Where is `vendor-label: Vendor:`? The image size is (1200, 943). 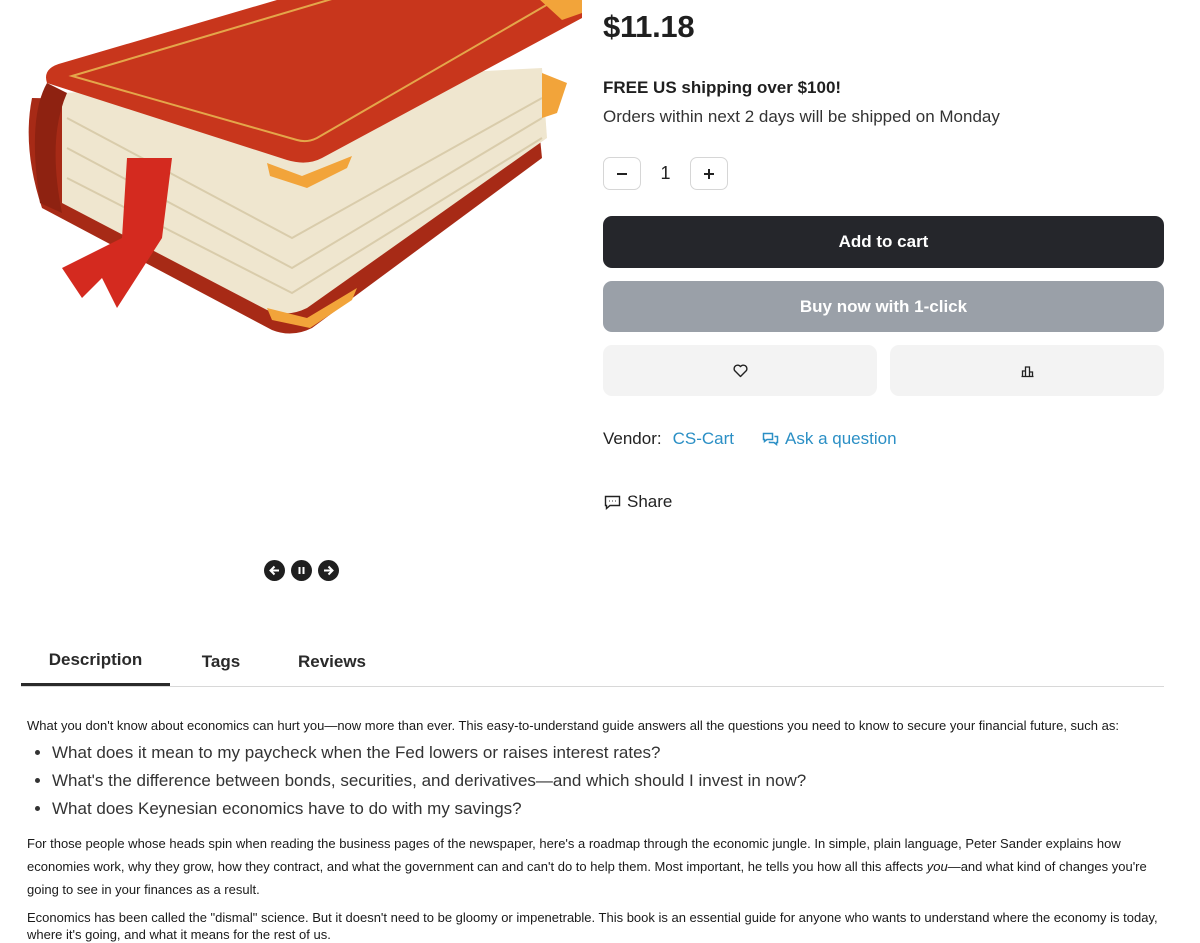
vendor-label: Vendor: is located at coordinates (632, 438).